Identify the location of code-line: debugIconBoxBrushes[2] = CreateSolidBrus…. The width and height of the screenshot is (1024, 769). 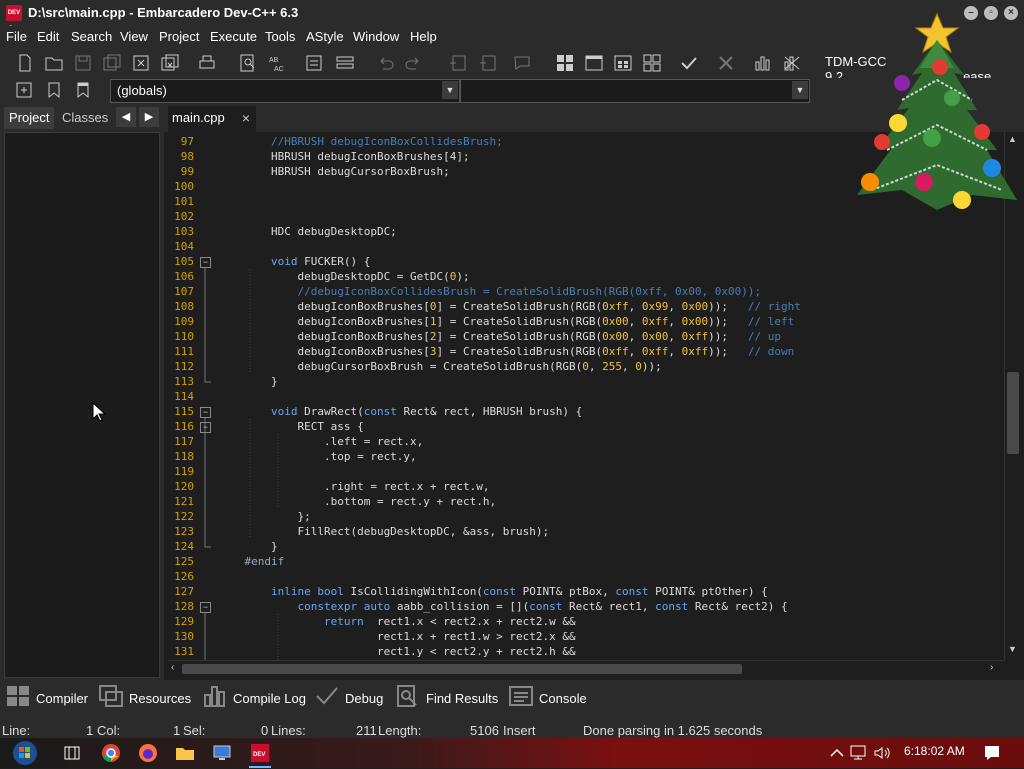
(499, 336).